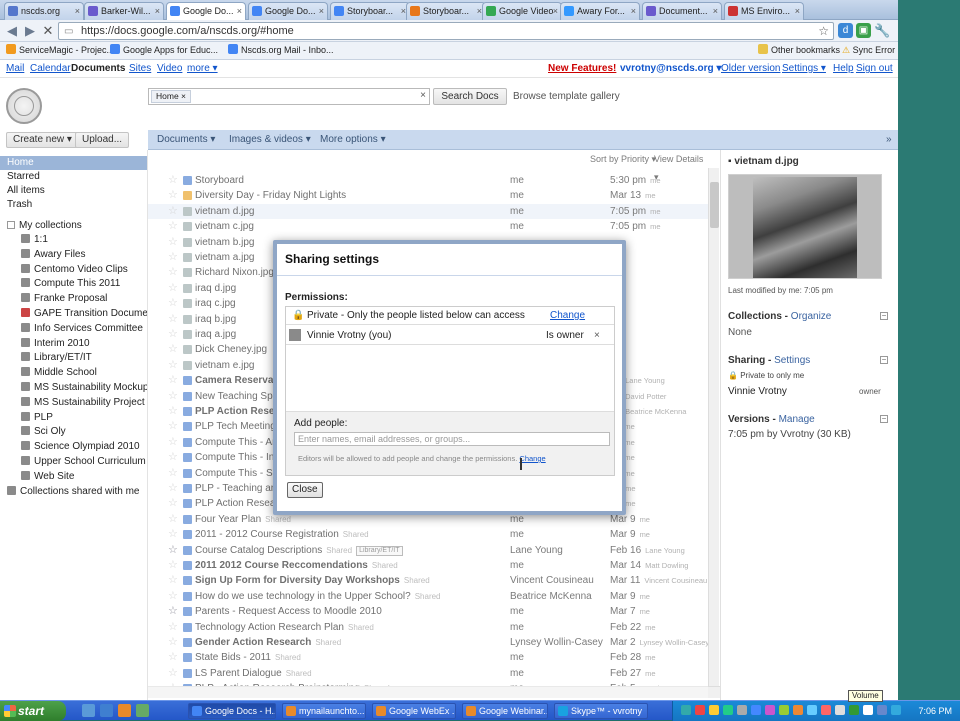 Image resolution: width=960 pixels, height=721 pixels. Describe the element at coordinates (843, 69) in the screenshot. I see `gbar-right-link: Help` at that location.